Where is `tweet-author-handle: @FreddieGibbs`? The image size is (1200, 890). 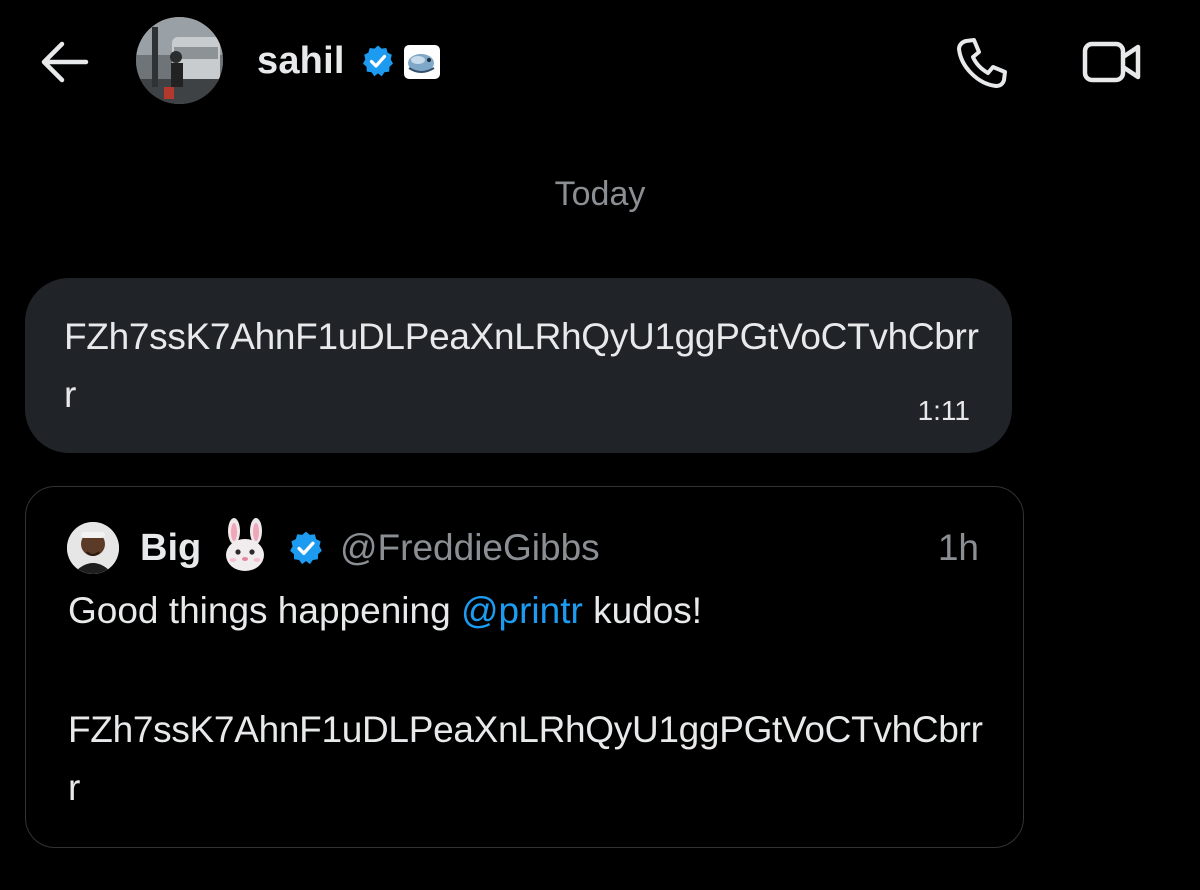 tweet-author-handle: @FreddieGibbs is located at coordinates (470, 548).